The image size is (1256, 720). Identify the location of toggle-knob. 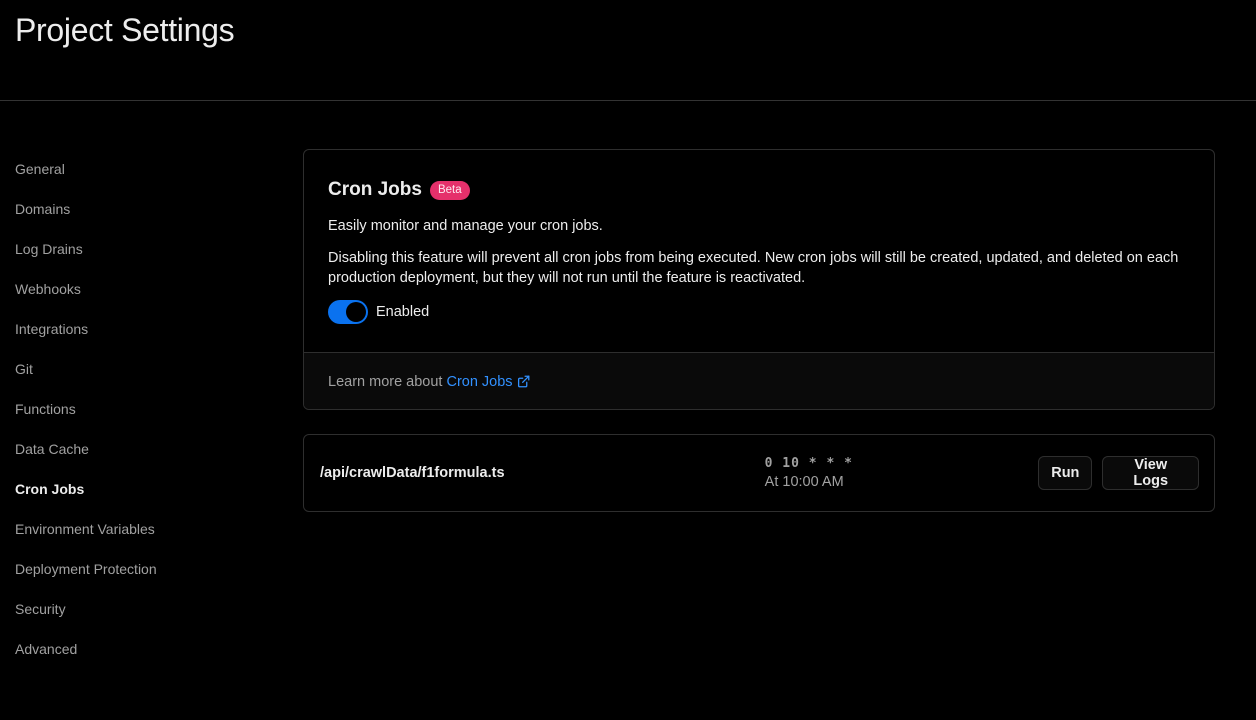
(356, 312).